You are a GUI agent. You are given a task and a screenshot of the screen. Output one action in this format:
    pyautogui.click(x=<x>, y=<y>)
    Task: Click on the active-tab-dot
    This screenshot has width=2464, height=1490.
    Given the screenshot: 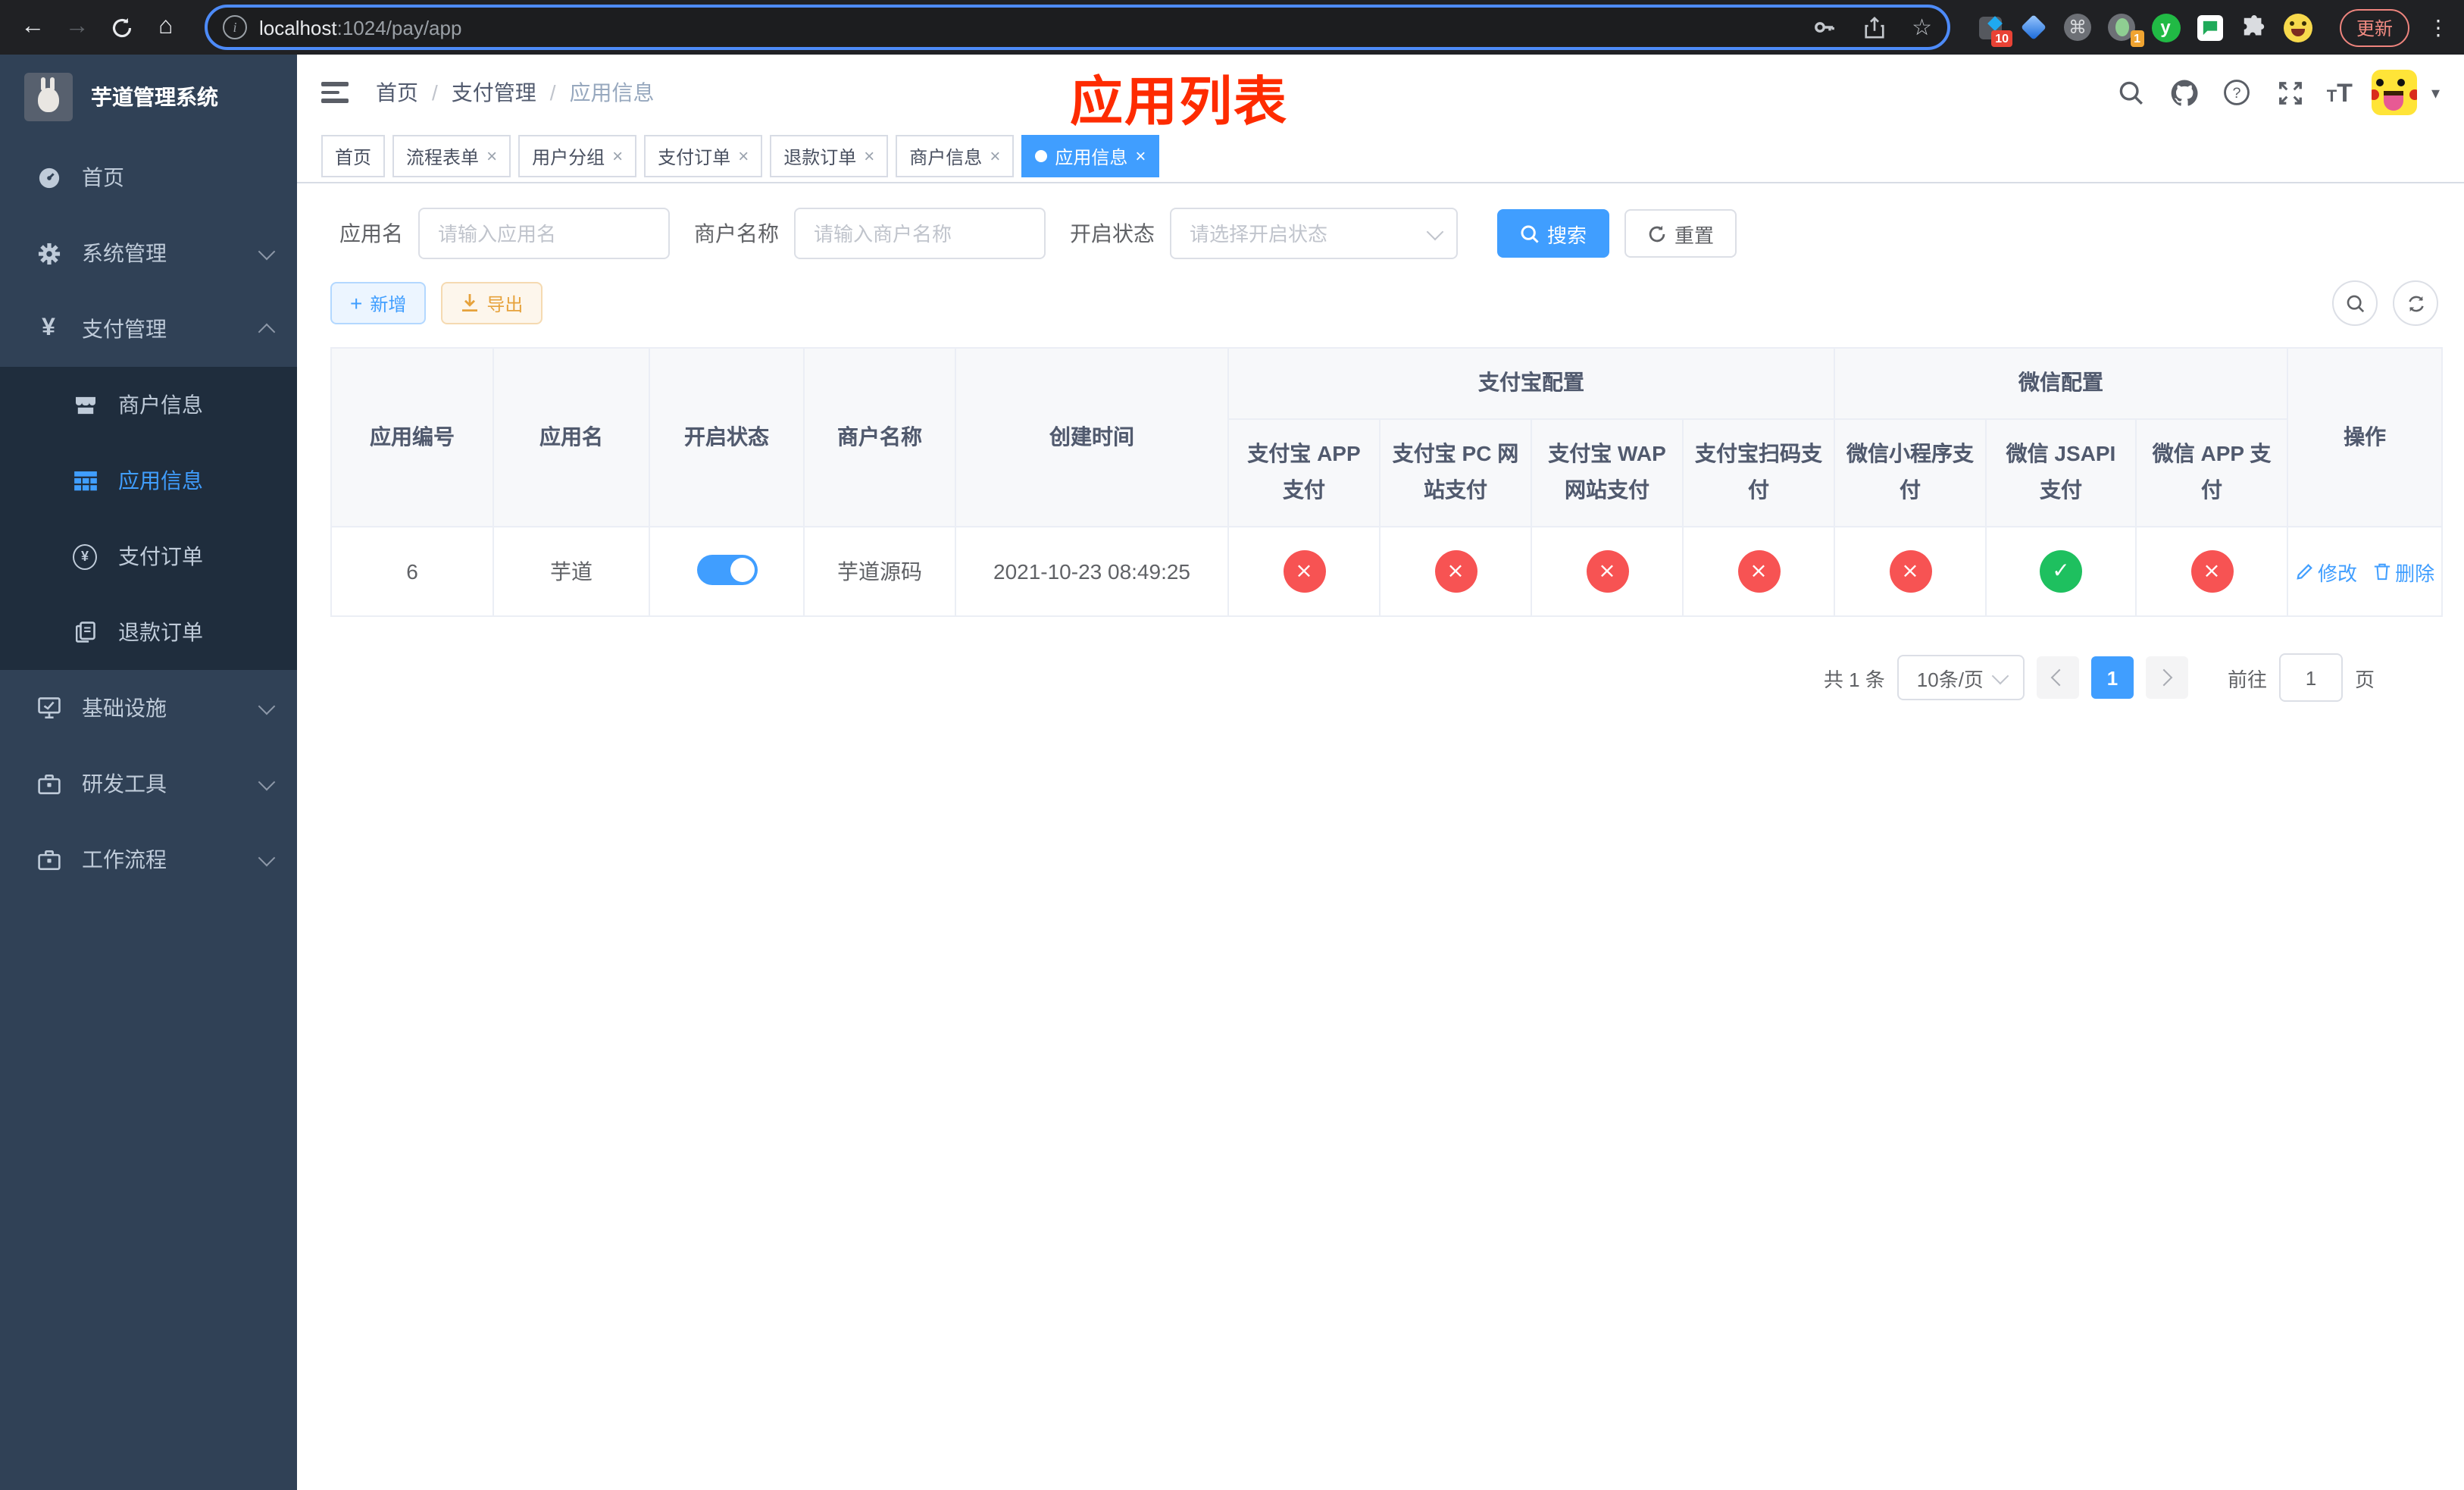 What is the action you would take?
    pyautogui.click(x=1041, y=156)
    